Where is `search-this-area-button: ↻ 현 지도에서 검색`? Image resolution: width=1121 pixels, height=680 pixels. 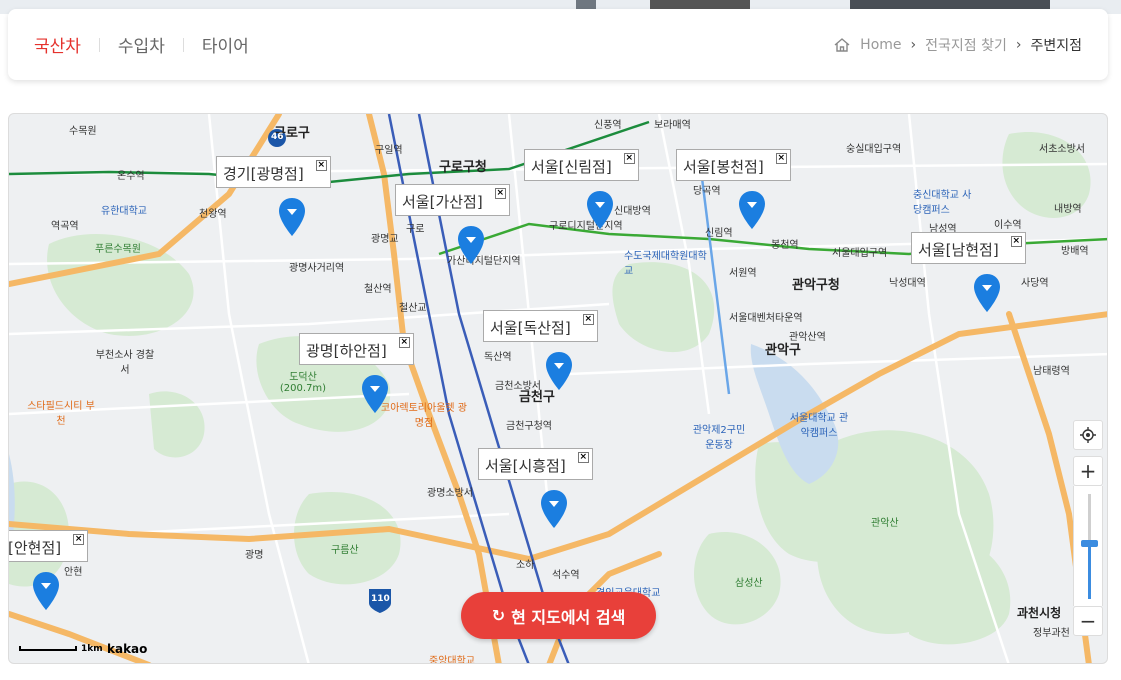 search-this-area-button: ↻ 현 지도에서 검색 is located at coordinates (558, 615).